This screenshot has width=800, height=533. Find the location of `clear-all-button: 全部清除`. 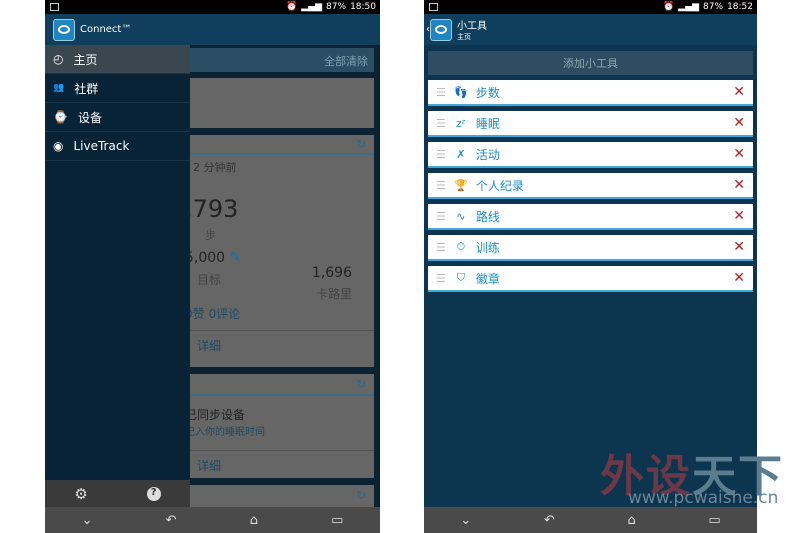

clear-all-button: 全部清除 is located at coordinates (346, 61).